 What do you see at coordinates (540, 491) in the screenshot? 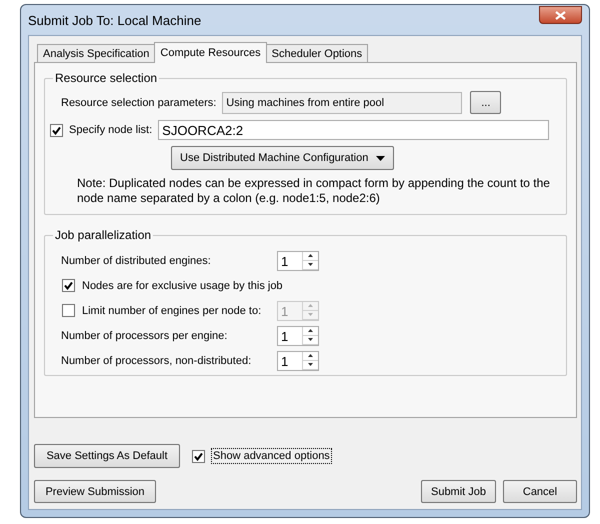
I see `cancel-button: Cancel` at bounding box center [540, 491].